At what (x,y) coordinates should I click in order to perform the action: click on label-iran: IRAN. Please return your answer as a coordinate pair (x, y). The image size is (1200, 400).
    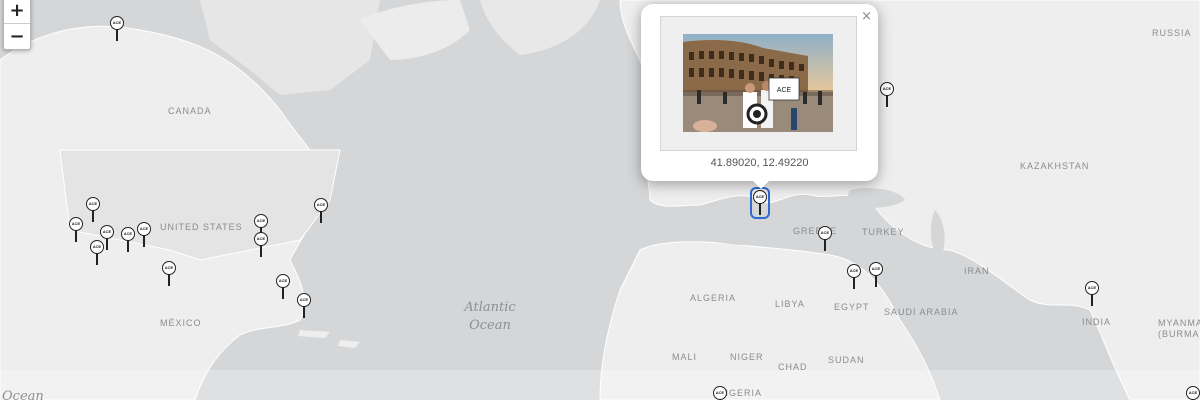
    Looking at the image, I should click on (977, 271).